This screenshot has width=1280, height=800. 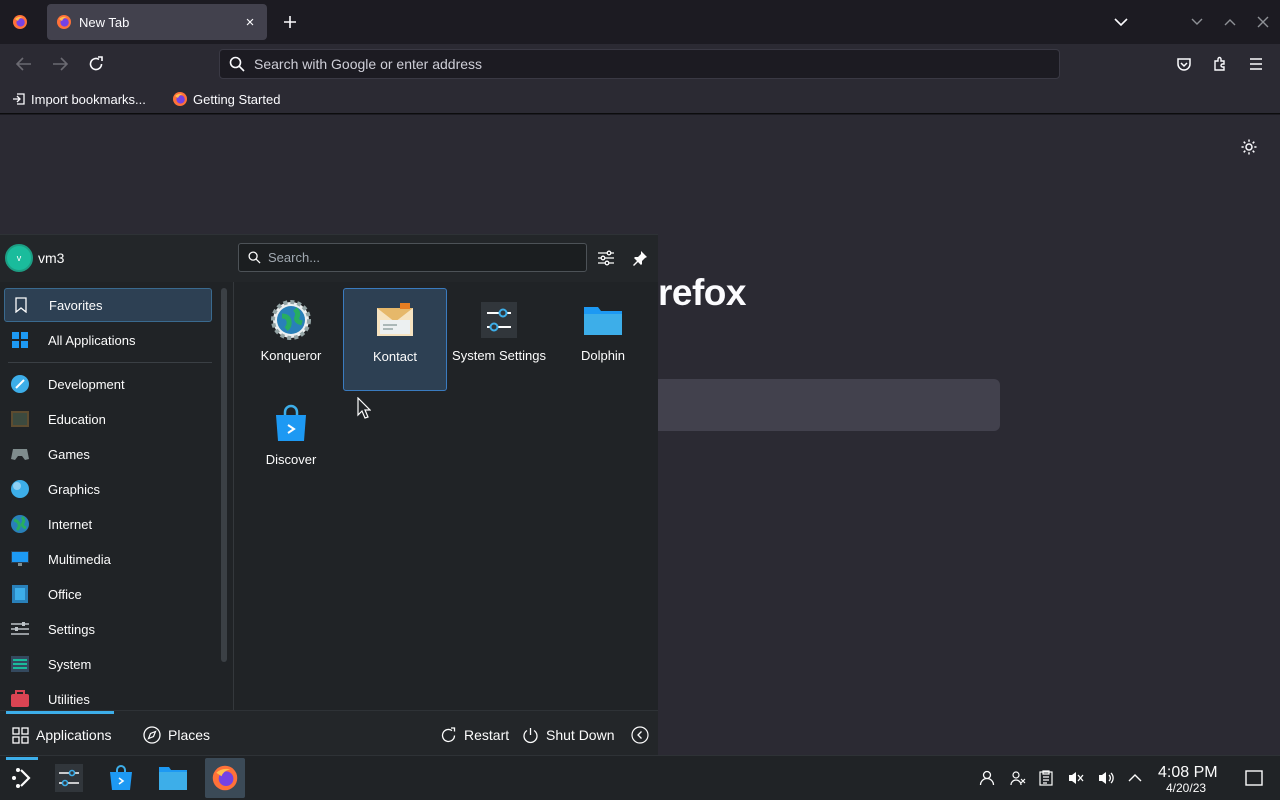 I want to click on app-konqueror: Konqueror, so click(x=291, y=339).